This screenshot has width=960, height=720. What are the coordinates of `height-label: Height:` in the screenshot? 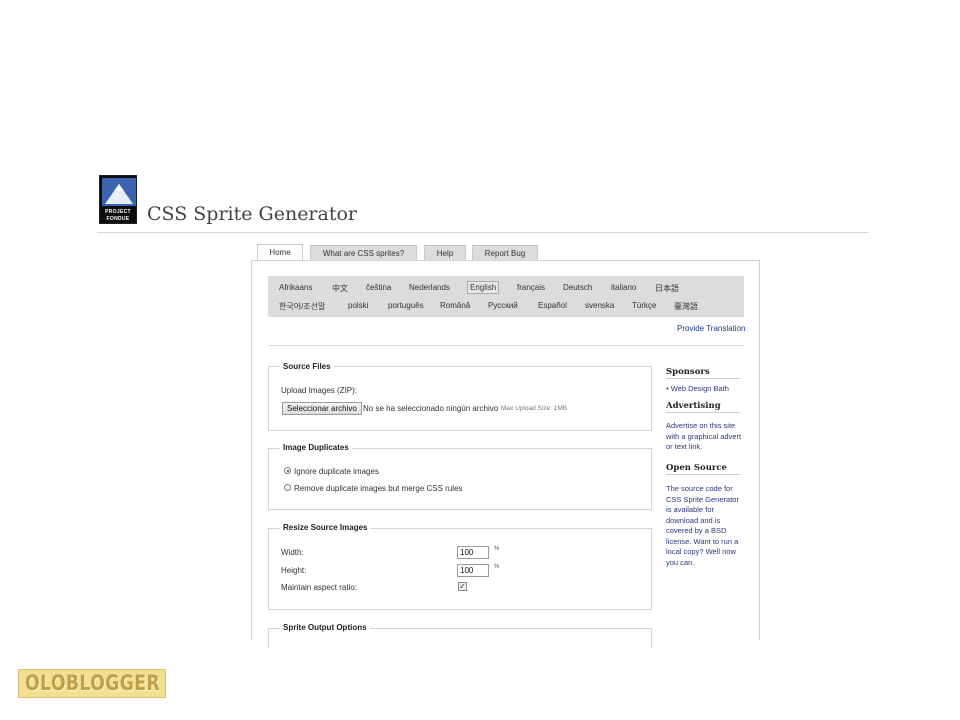 It's located at (294, 570).